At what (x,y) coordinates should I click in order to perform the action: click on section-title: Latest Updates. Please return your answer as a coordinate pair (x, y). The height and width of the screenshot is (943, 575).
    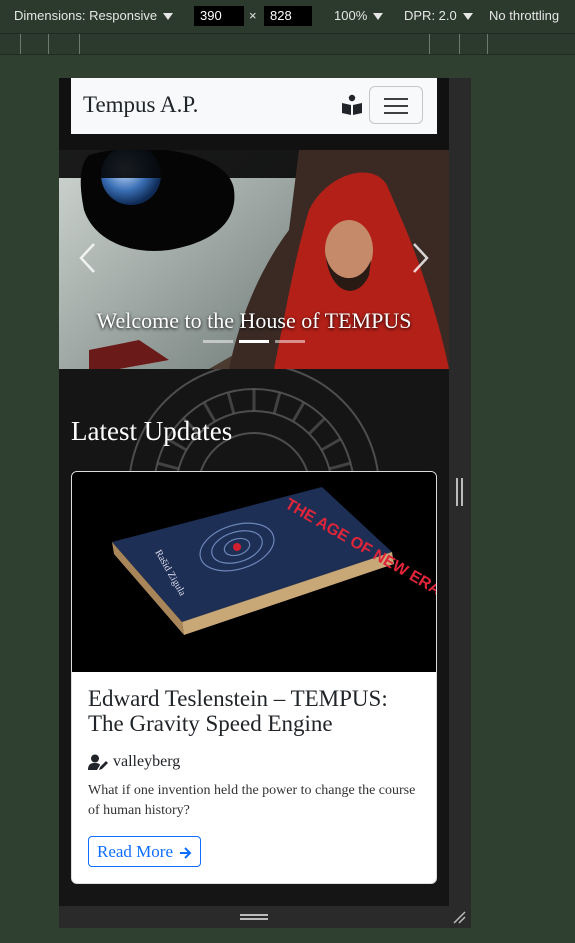
    Looking at the image, I should click on (152, 431).